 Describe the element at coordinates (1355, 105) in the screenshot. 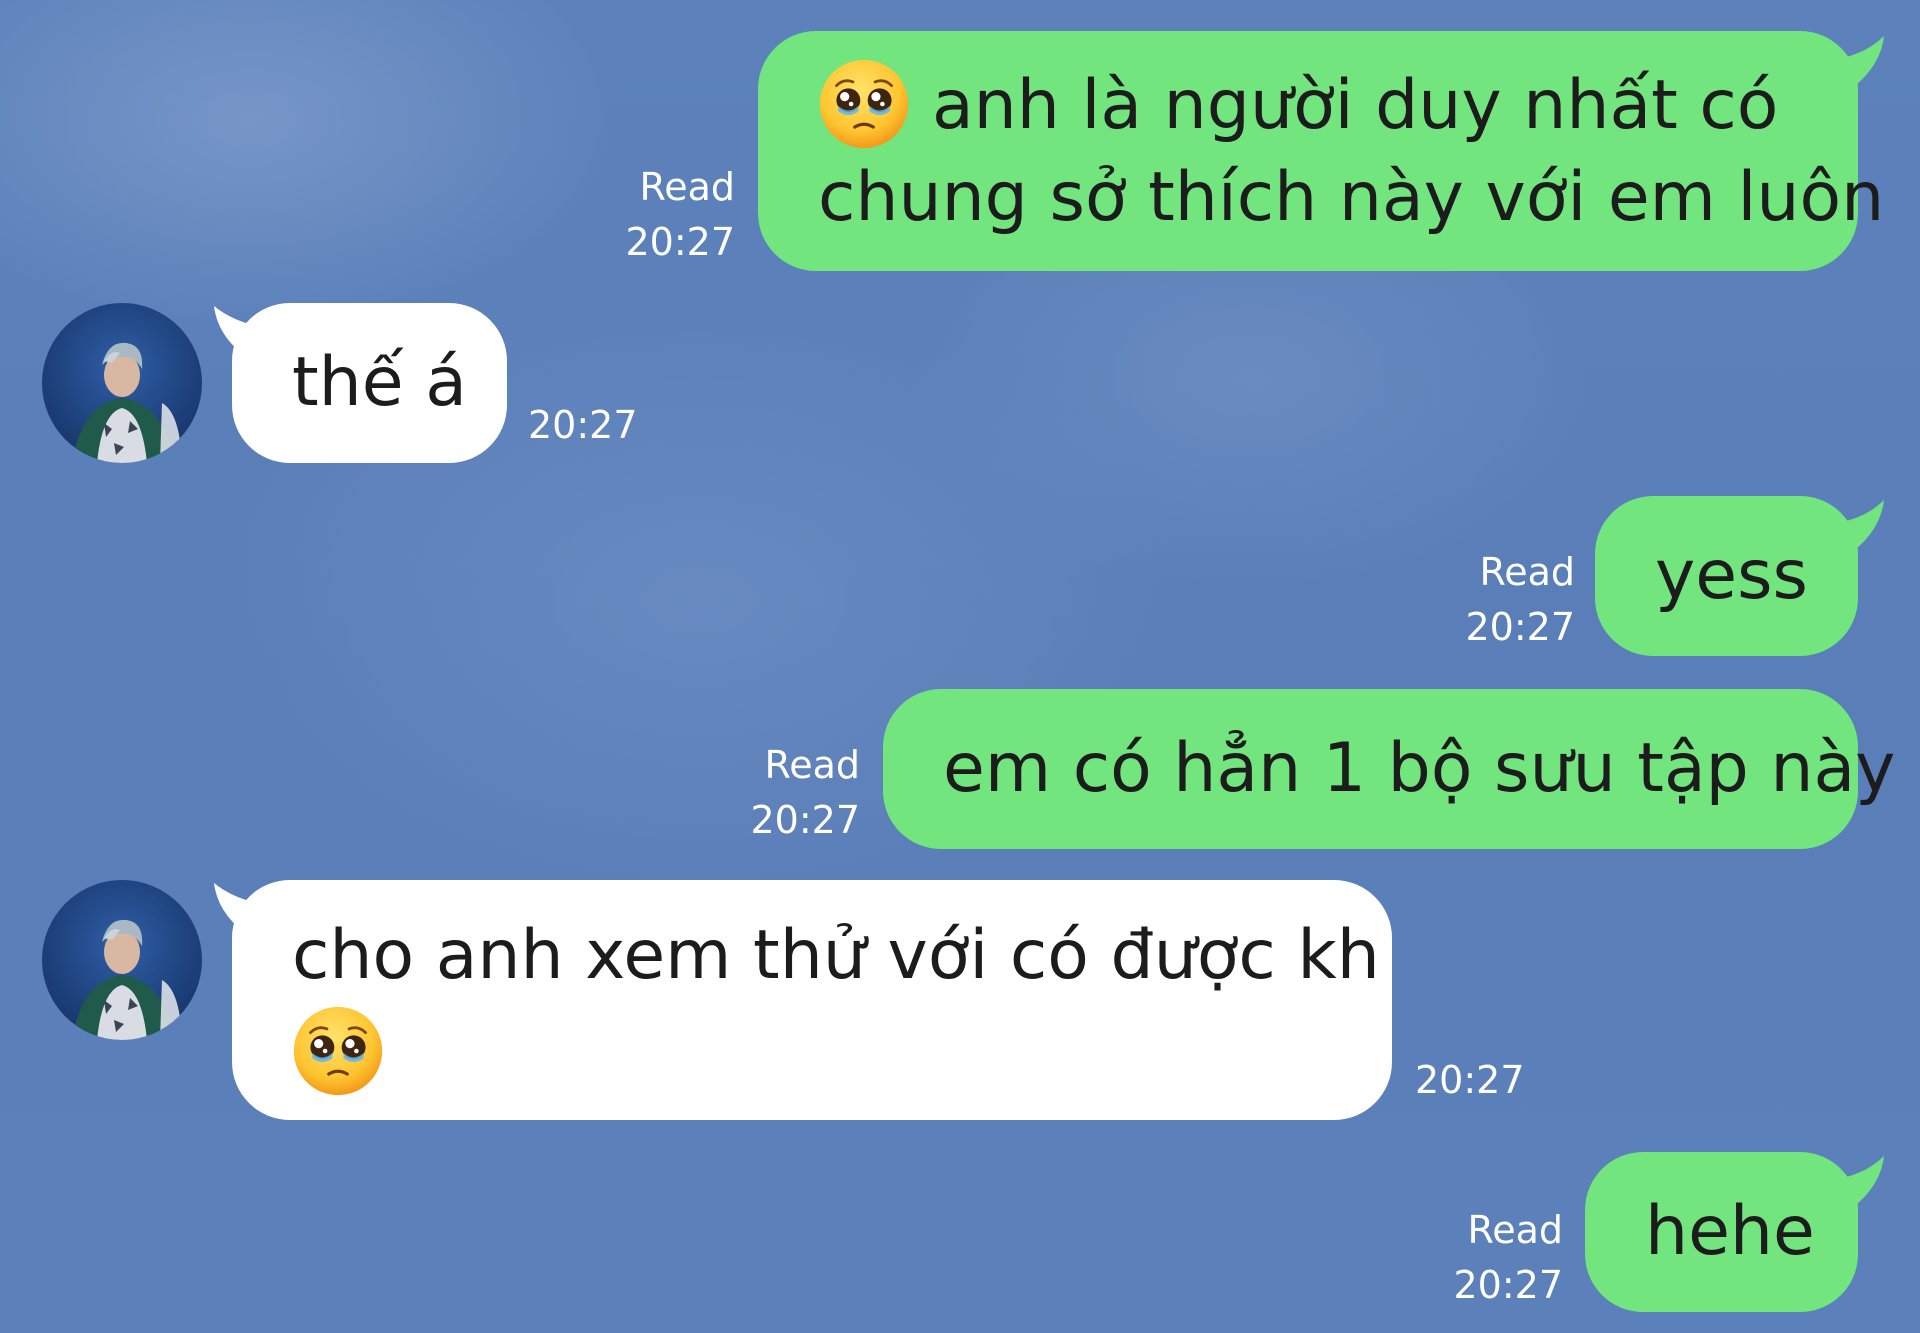

I see `message-text-line: anh là người duy nhất có` at that location.